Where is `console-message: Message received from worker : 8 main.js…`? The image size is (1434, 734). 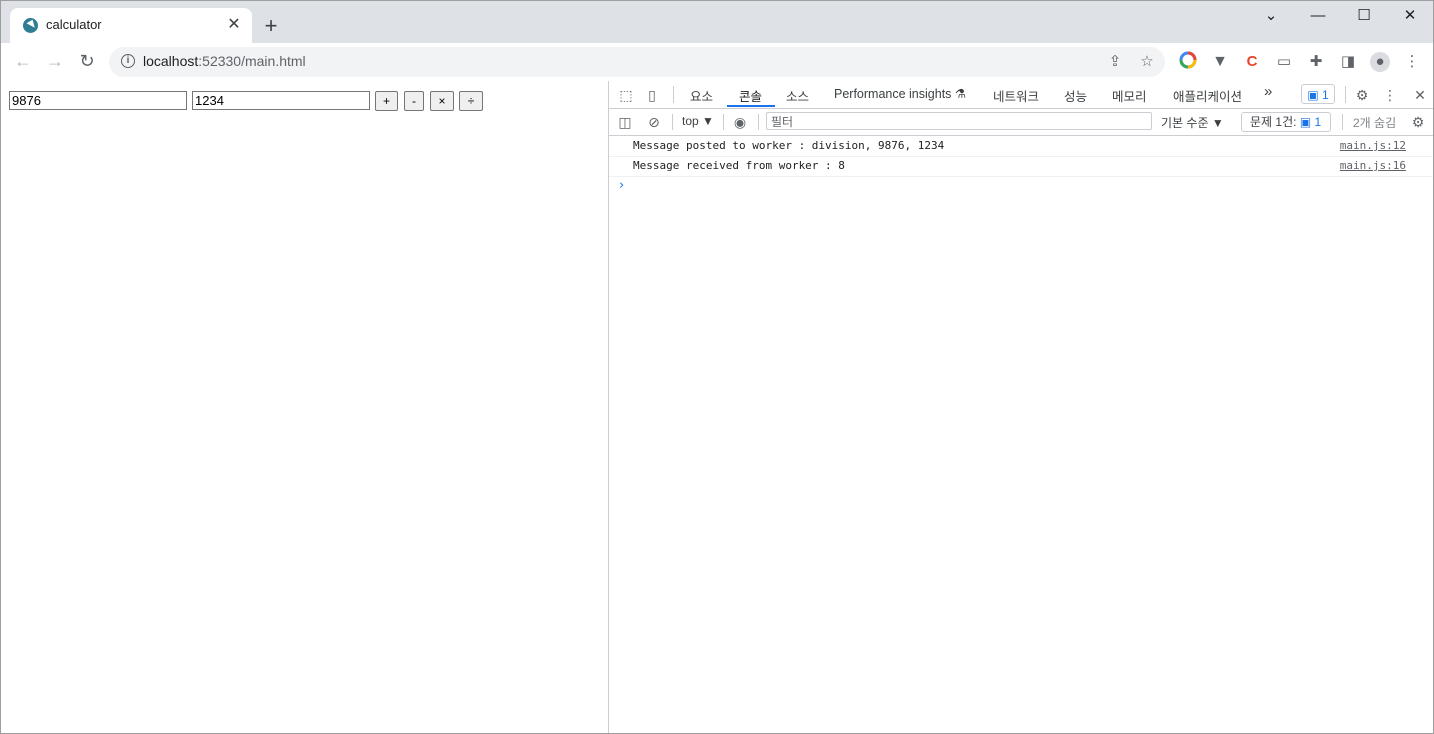
console-message: Message received from worker : 8 main.js… is located at coordinates (1021, 166).